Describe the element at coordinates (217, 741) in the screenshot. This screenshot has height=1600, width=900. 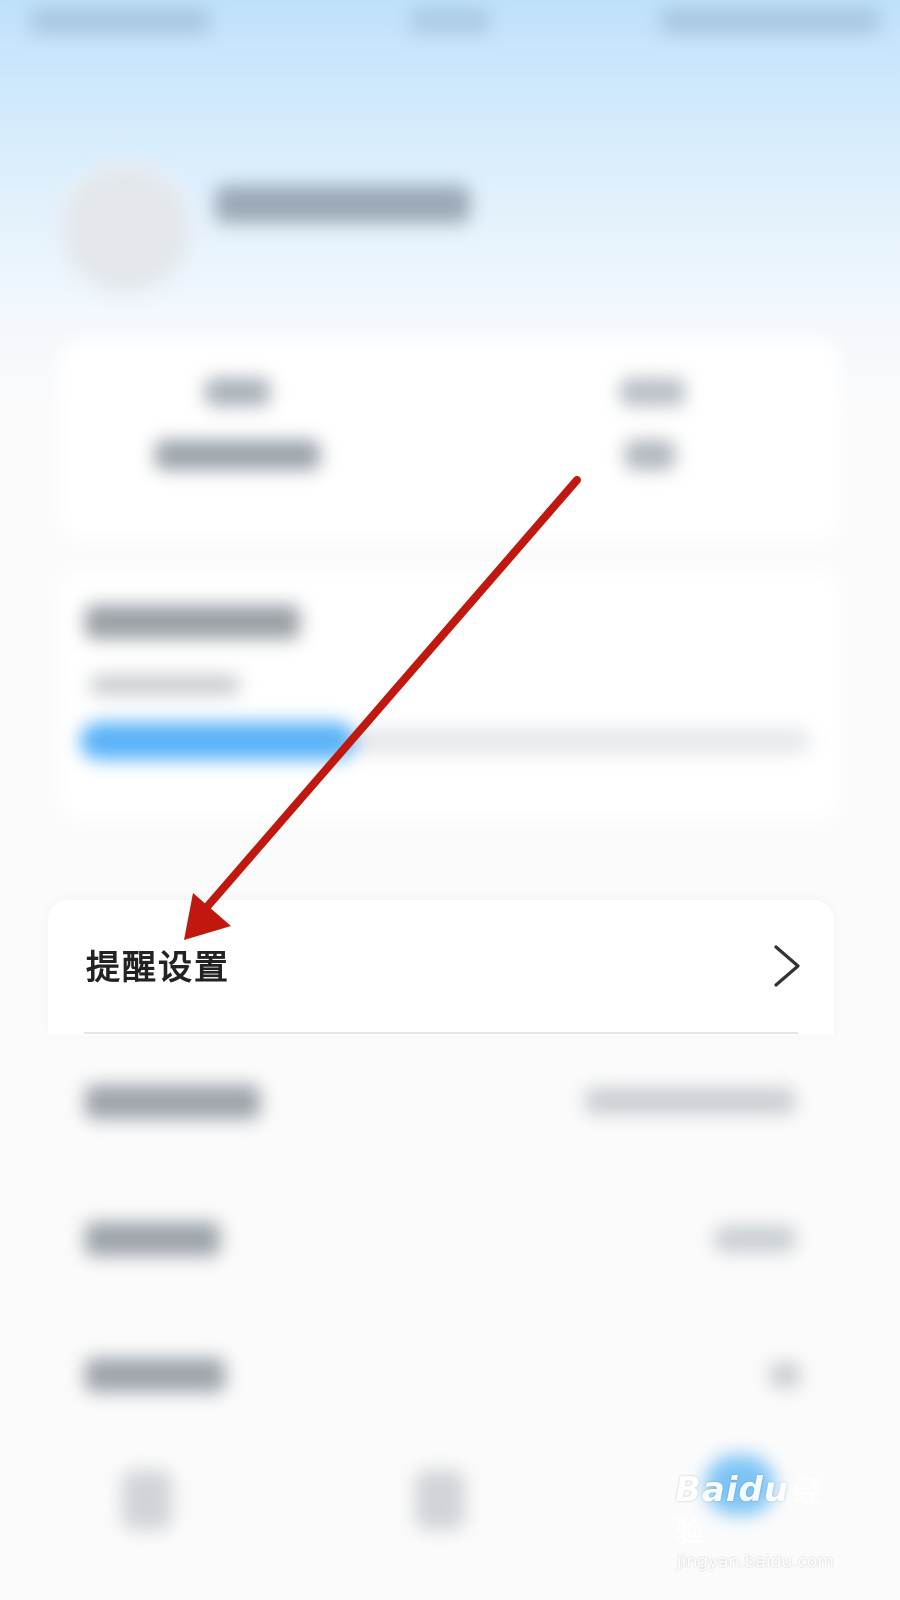
I see `progress-fill` at that location.